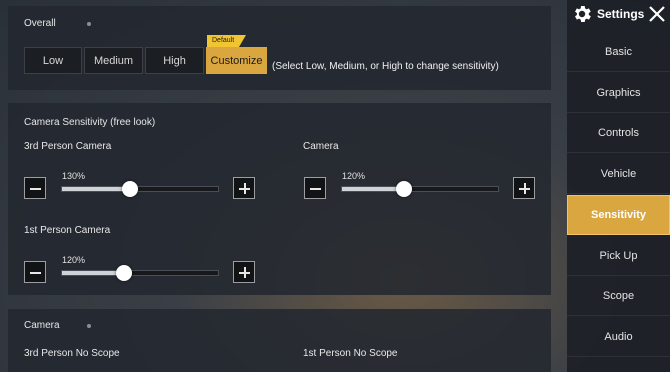 The height and width of the screenshot is (372, 670). I want to click on third-person-increase-button, so click(244, 188).